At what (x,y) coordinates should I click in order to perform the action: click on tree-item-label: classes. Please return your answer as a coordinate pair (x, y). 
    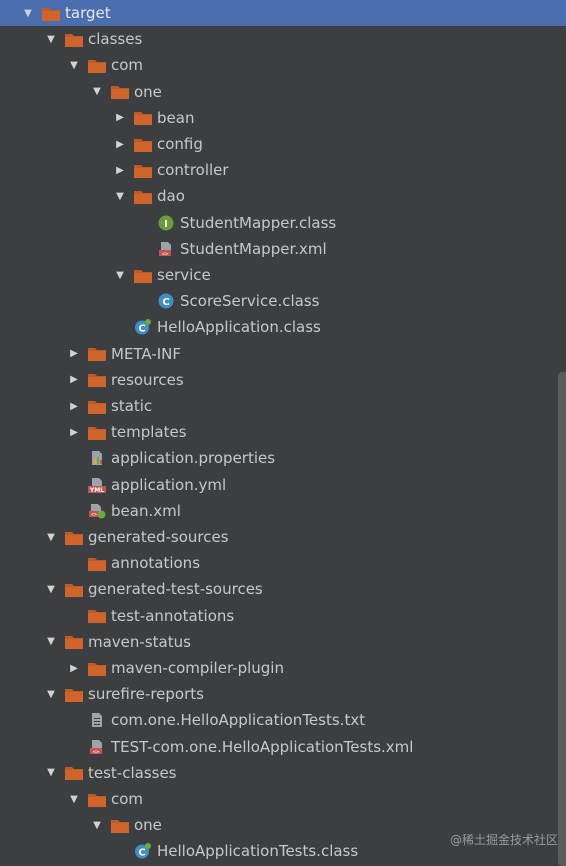
    Looking at the image, I should click on (115, 39).